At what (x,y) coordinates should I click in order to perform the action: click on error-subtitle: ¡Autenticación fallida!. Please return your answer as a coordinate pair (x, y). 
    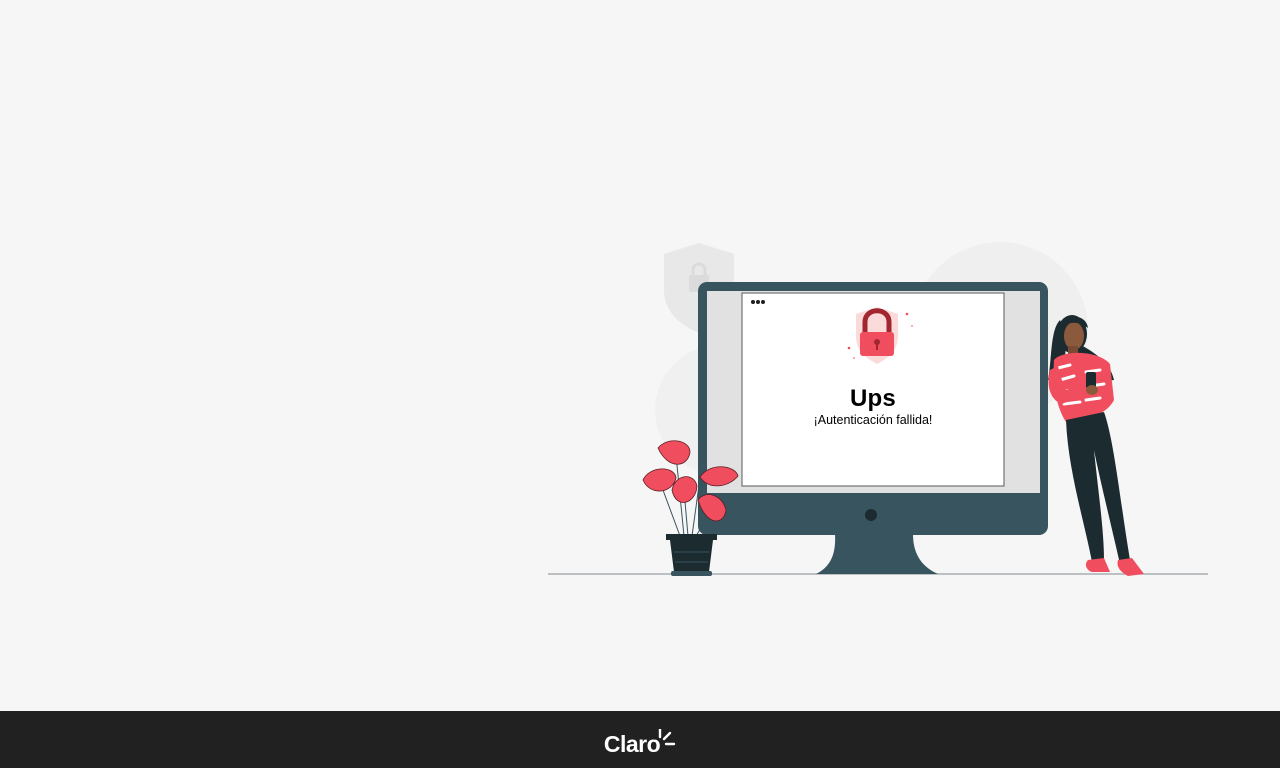
    Looking at the image, I should click on (873, 420).